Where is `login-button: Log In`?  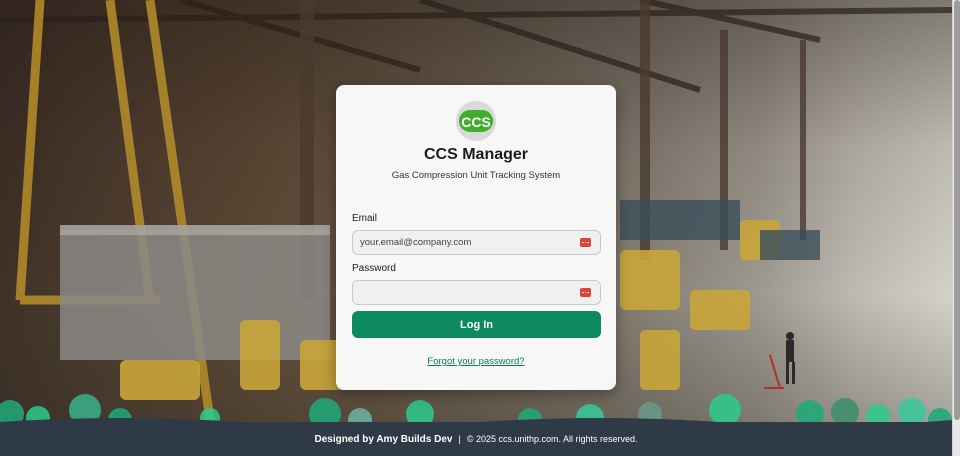 login-button: Log In is located at coordinates (476, 324).